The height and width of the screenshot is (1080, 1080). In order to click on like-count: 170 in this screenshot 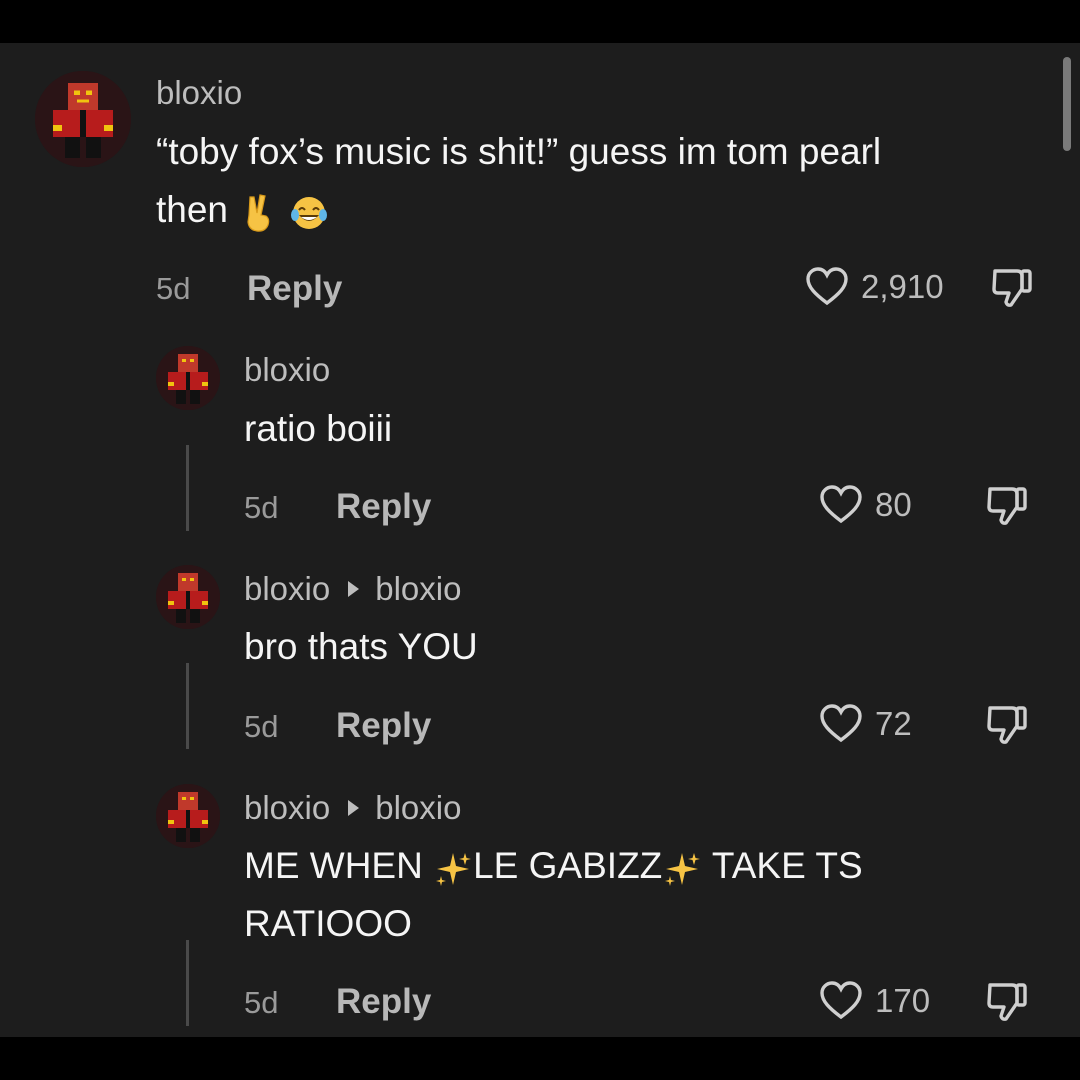, I will do `click(903, 1000)`.